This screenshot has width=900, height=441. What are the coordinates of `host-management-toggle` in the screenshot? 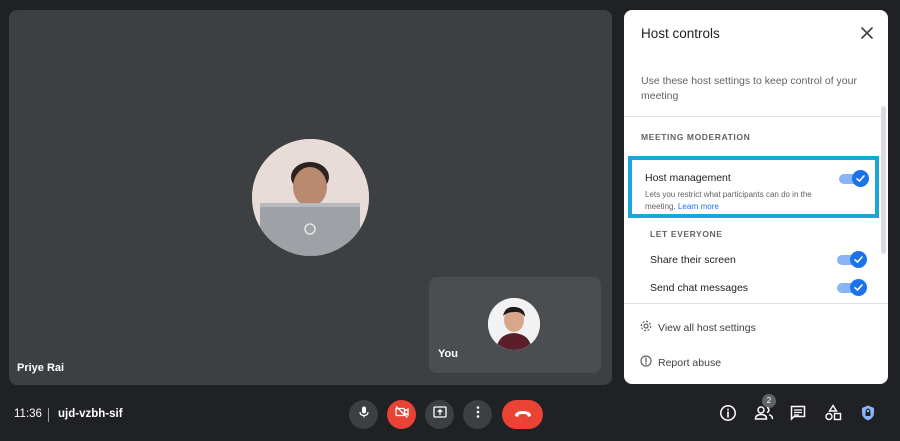 It's located at (854, 178).